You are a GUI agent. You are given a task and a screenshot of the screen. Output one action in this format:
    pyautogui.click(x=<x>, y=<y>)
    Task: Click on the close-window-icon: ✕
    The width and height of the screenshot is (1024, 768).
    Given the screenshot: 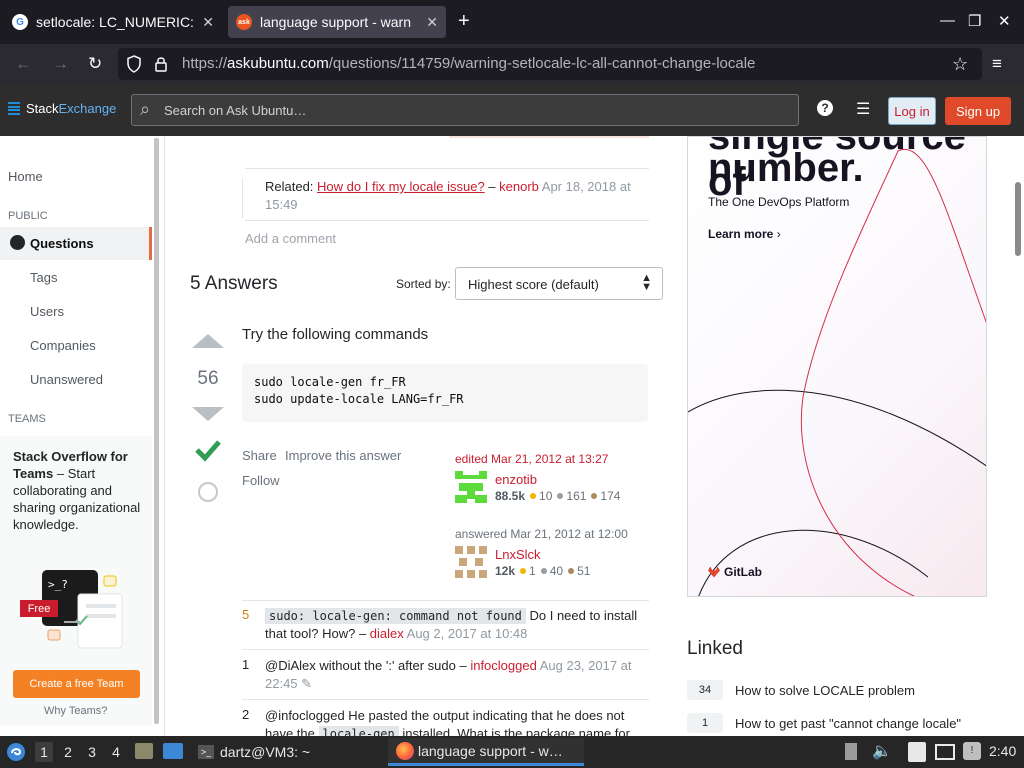 What is the action you would take?
    pyautogui.click(x=1004, y=21)
    